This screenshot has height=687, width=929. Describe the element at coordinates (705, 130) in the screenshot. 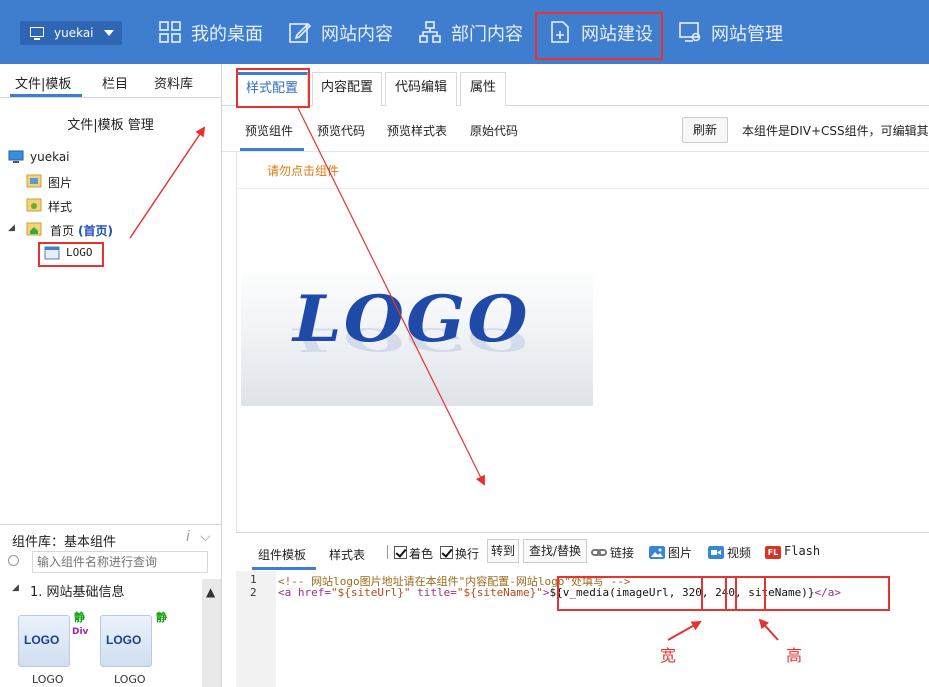

I see `refresh-button: 刷新` at that location.